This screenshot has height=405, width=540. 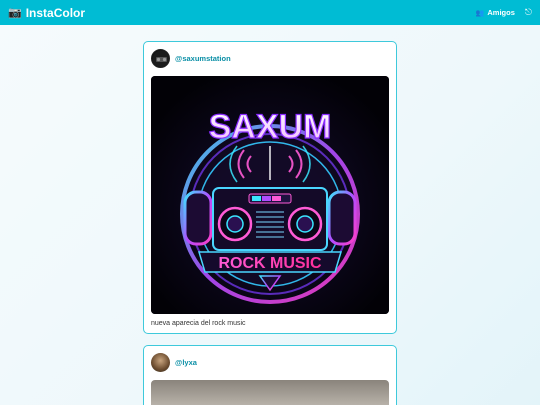 What do you see at coordinates (270, 58) in the screenshot?
I see `post-header: @saxumstation` at bounding box center [270, 58].